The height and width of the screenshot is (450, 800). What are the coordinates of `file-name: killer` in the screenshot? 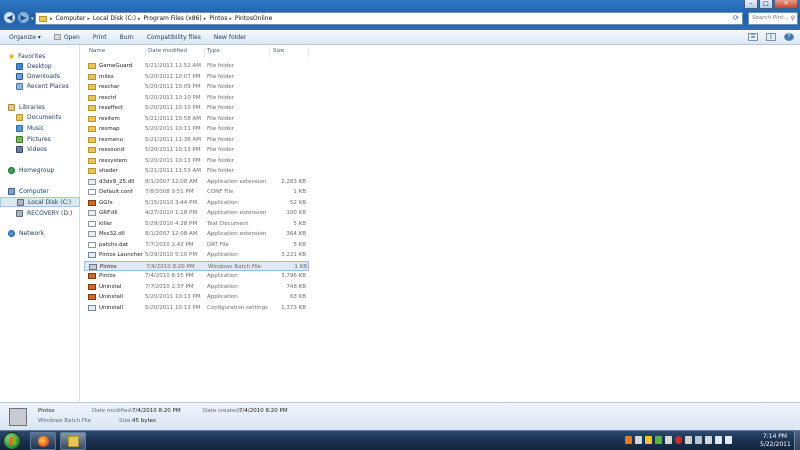 It's located at (106, 223).